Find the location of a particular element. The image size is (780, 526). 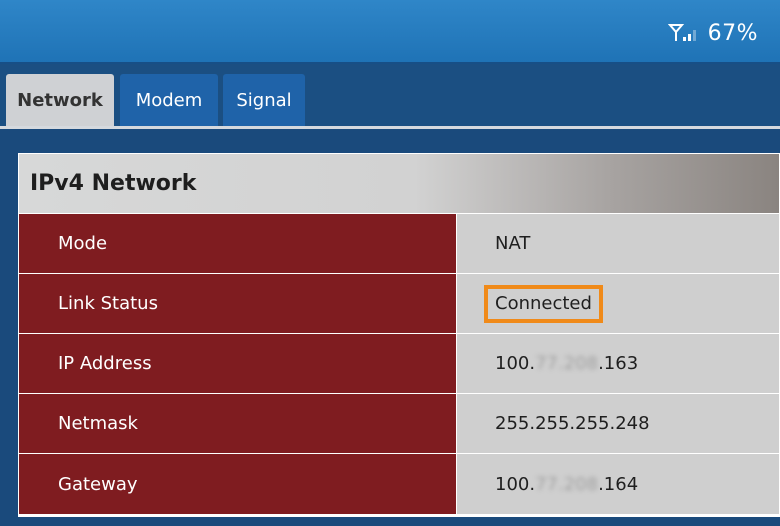

panel-header: IPv4 Network is located at coordinates (399, 184).